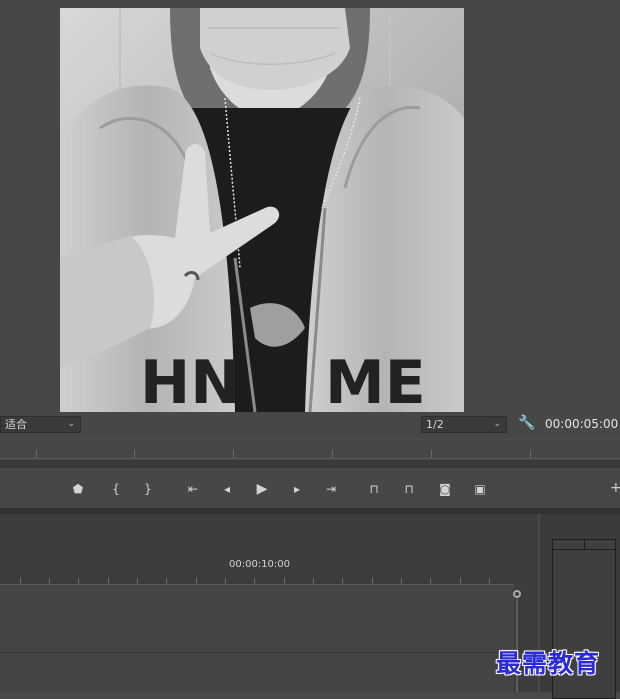  What do you see at coordinates (409, 489) in the screenshot?
I see `extract-button: ⊓` at bounding box center [409, 489].